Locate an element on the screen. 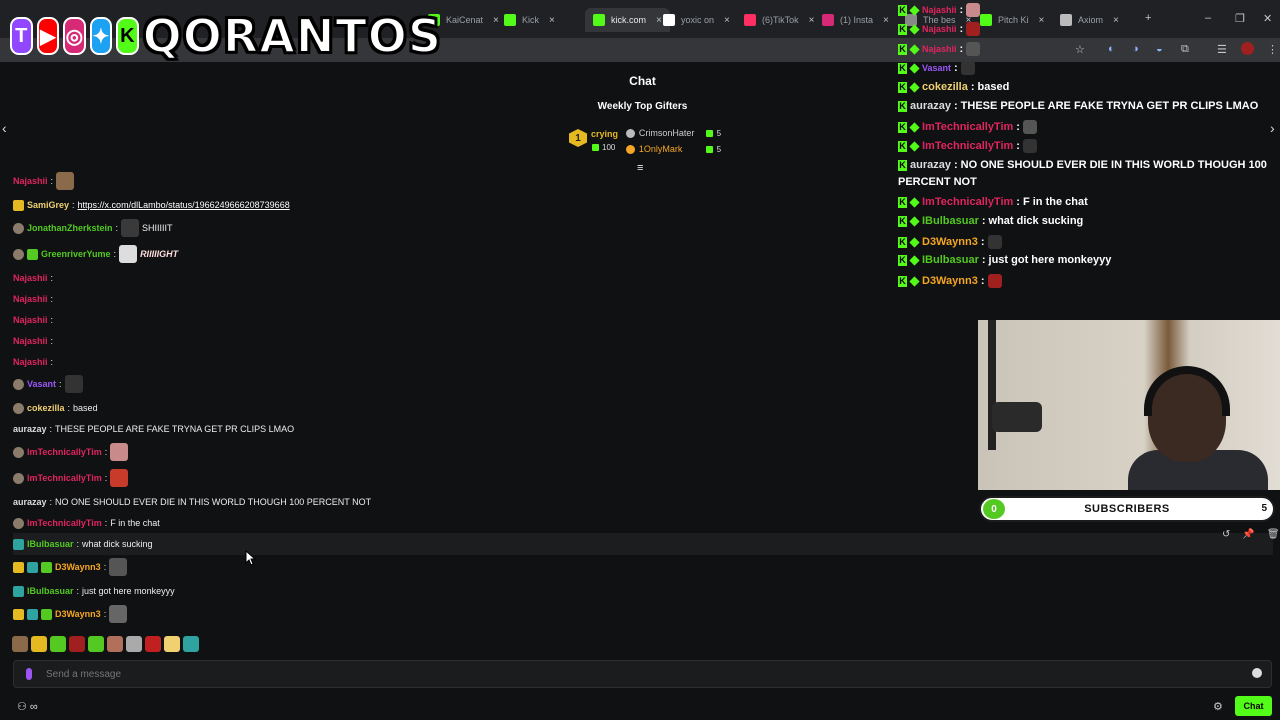  browser-tab: yoxic on × is located at coordinates (696, 20).